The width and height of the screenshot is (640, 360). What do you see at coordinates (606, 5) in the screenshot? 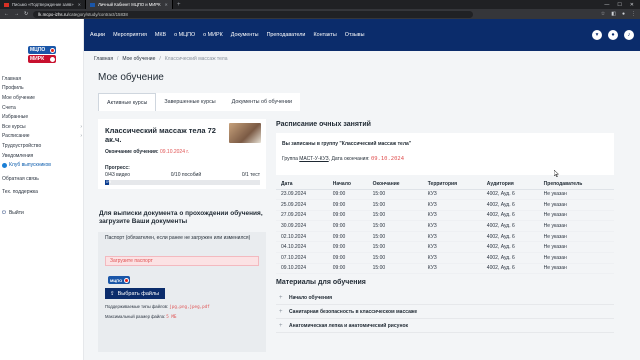
I see `minimize-icon: —` at bounding box center [606, 5].